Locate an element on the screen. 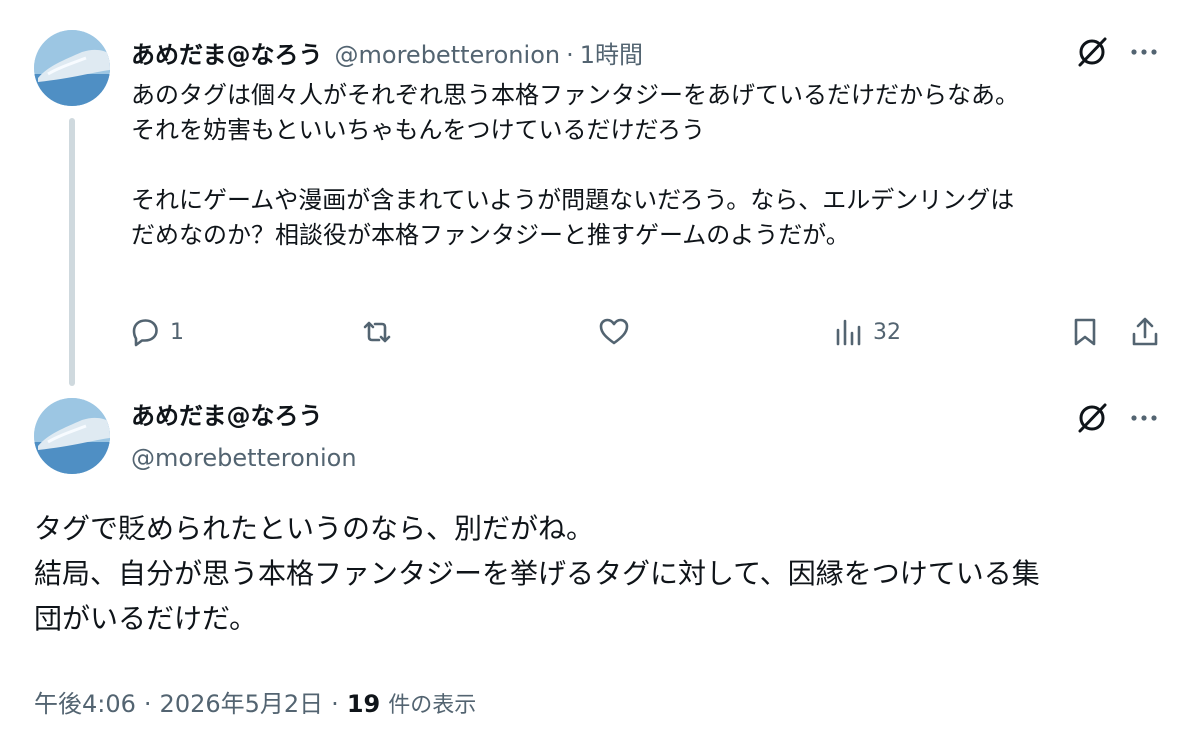 Image resolution: width=1195 pixels, height=747 pixels. share-icon is located at coordinates (1145, 331).